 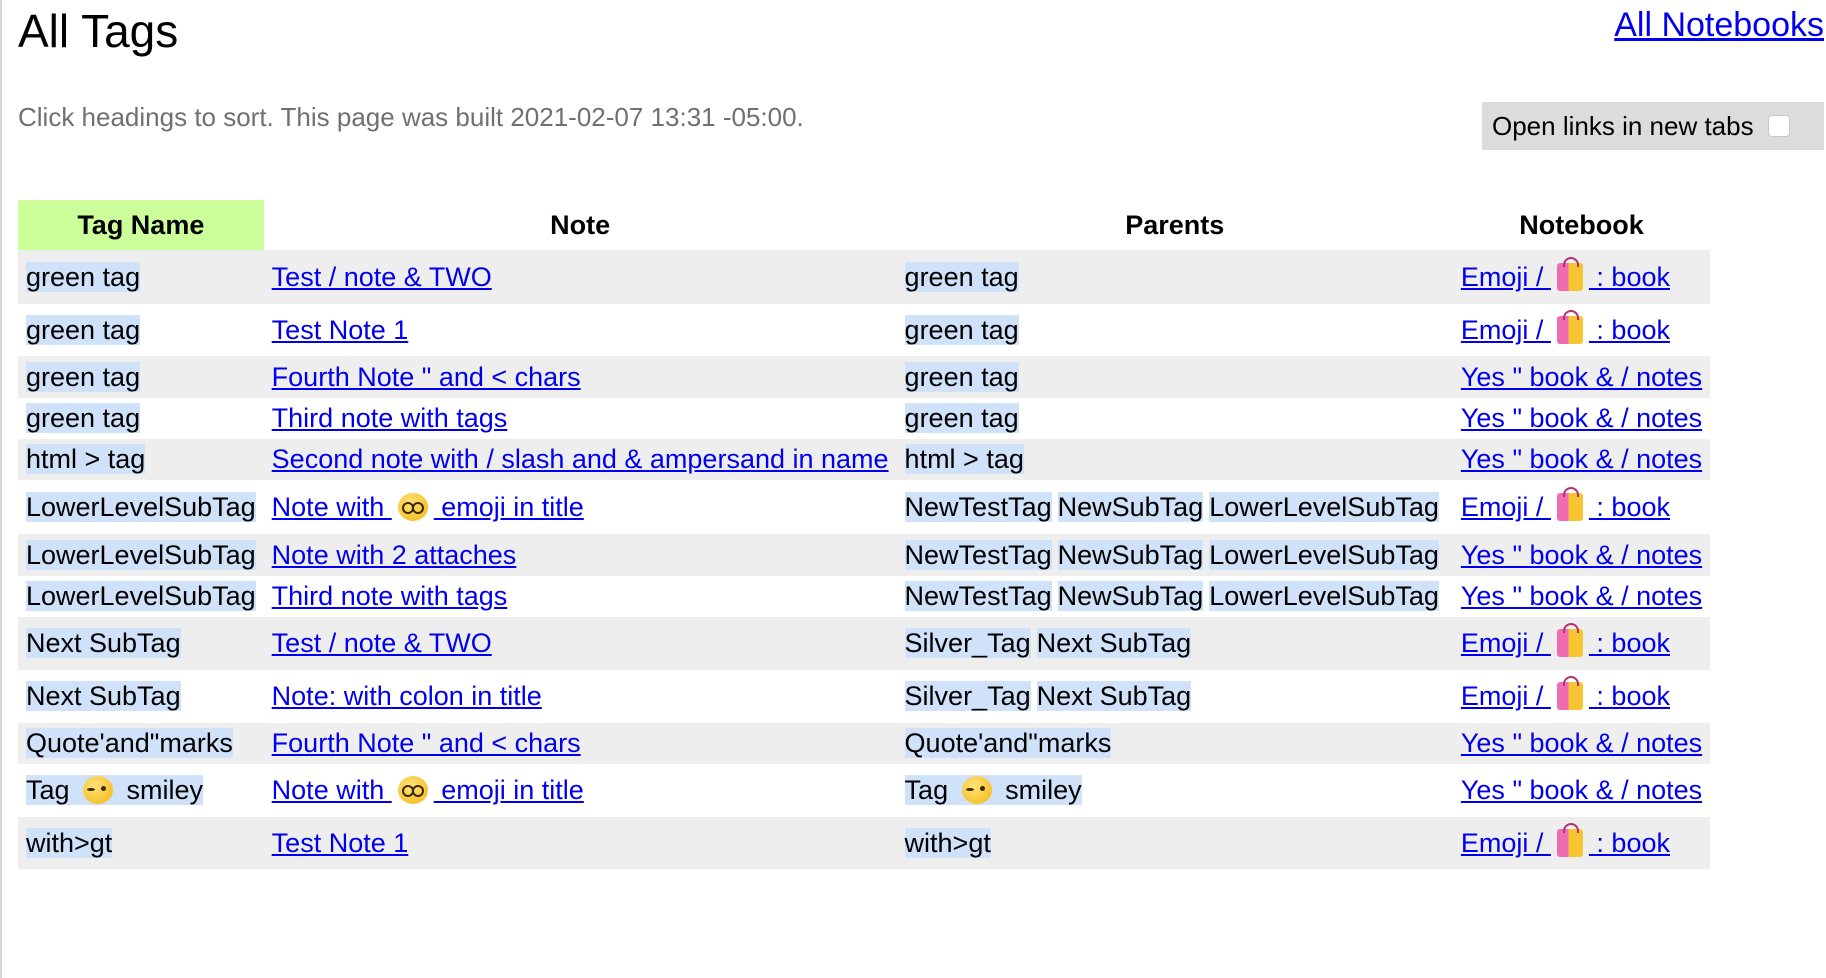 I want to click on note-cell: Fourth Note " and < chars, so click(x=580, y=377).